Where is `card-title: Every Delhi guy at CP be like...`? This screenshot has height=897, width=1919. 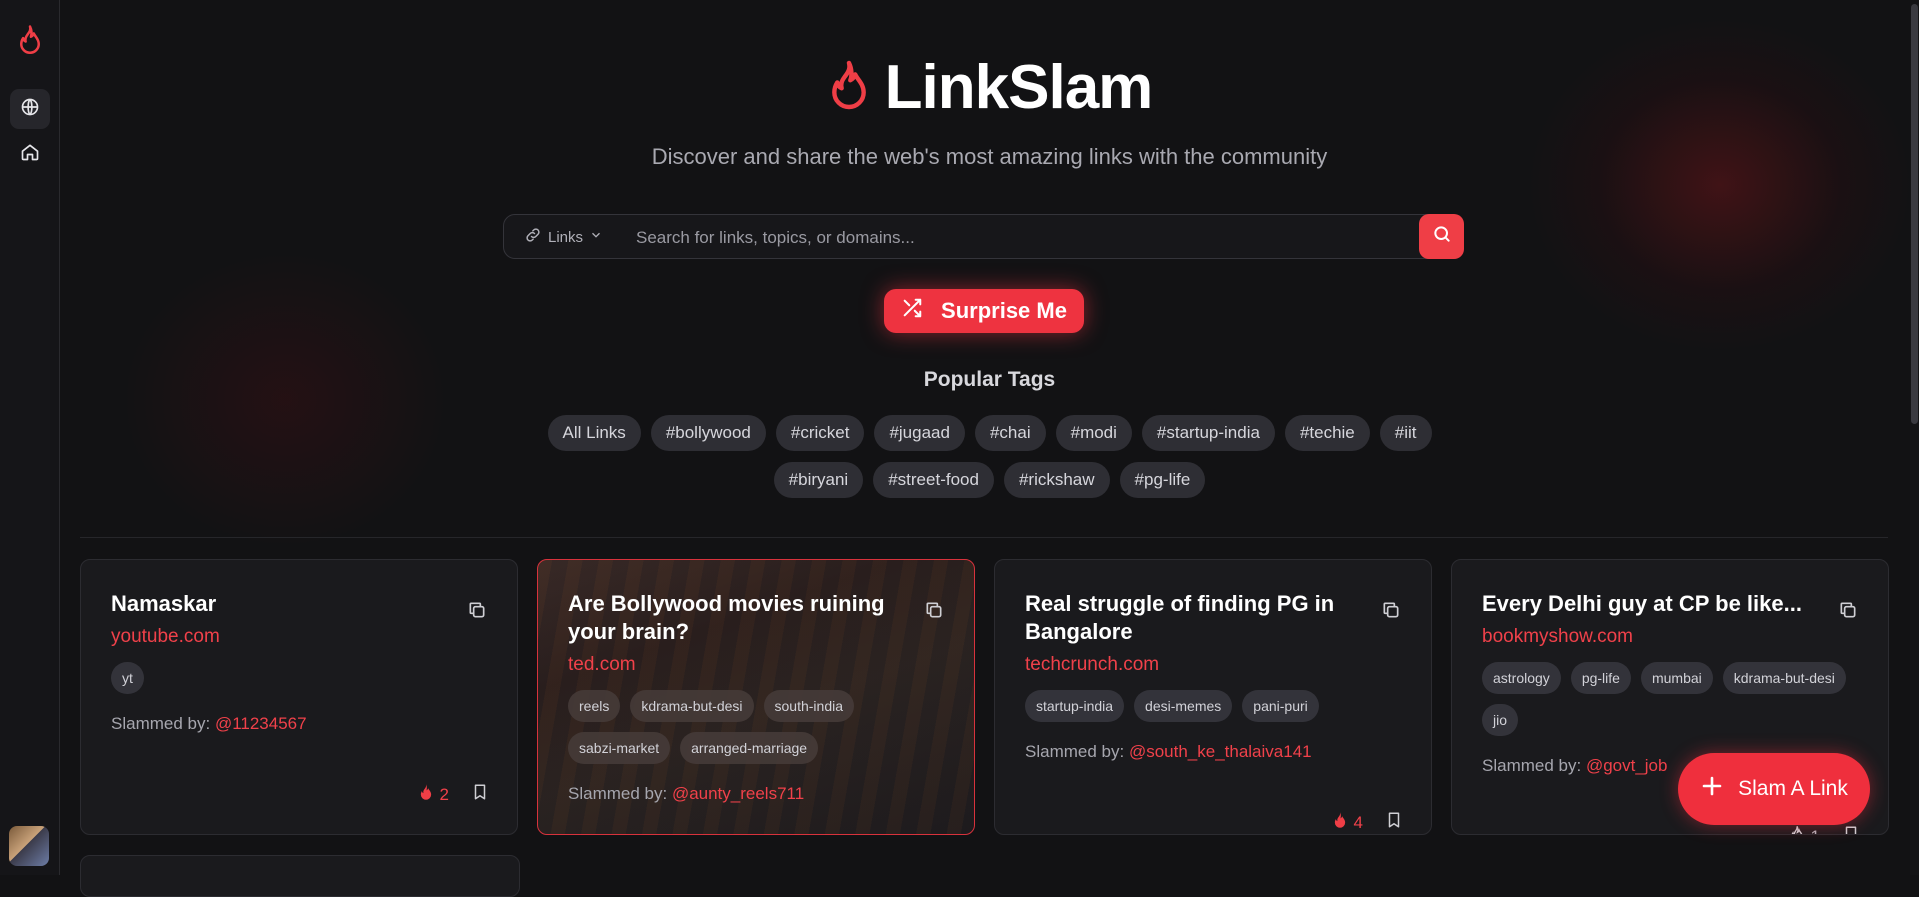
card-title: Every Delhi guy at CP be like... is located at coordinates (1670, 604).